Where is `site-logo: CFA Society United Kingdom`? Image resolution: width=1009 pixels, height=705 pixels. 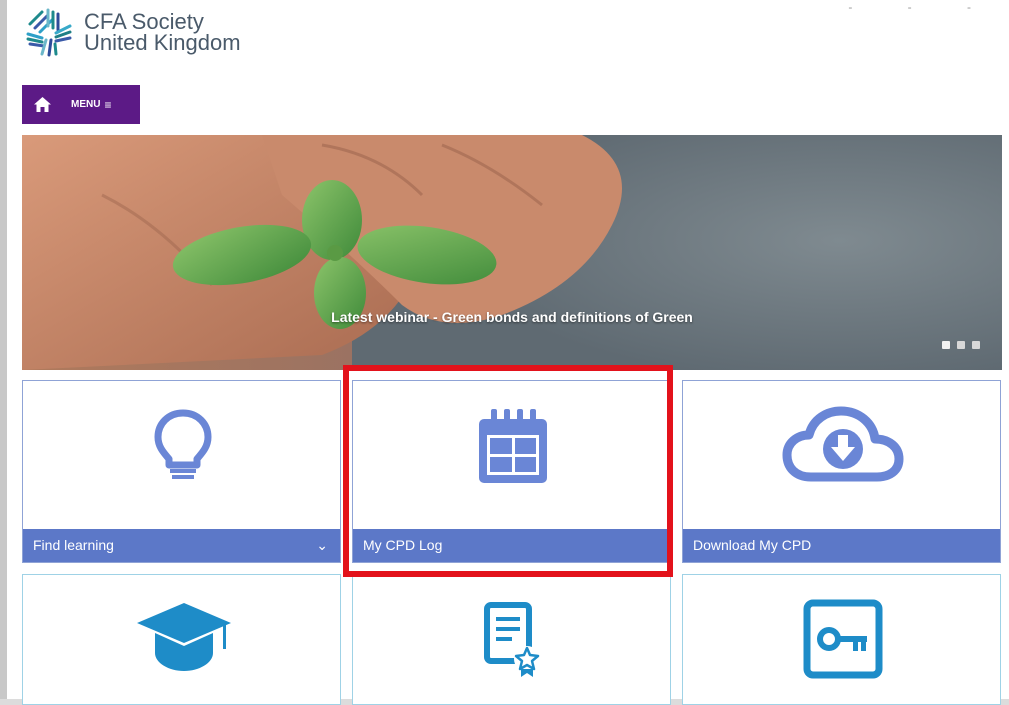 site-logo: CFA Society United Kingdom is located at coordinates (131, 32).